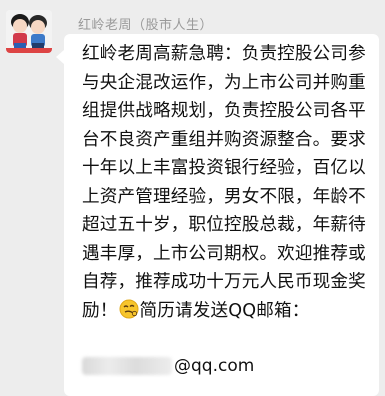  Describe the element at coordinates (146, 25) in the screenshot. I see `sender-name: 红岭老周（股市人生）` at that location.